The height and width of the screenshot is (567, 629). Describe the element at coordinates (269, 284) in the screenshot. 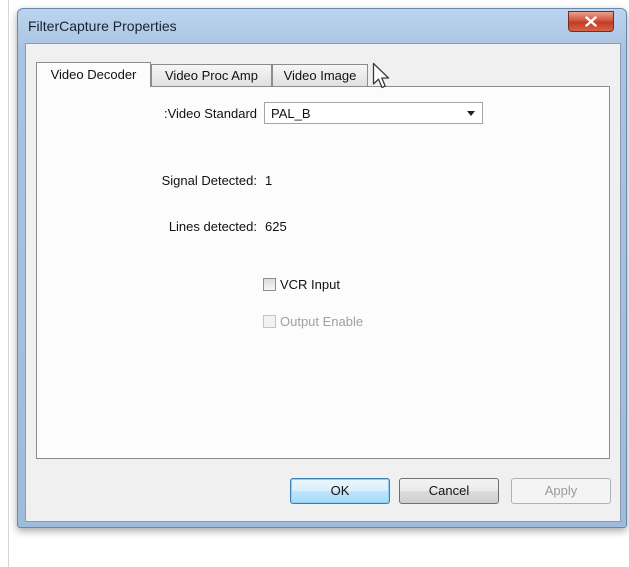

I see `vcr-input-checkbox` at that location.